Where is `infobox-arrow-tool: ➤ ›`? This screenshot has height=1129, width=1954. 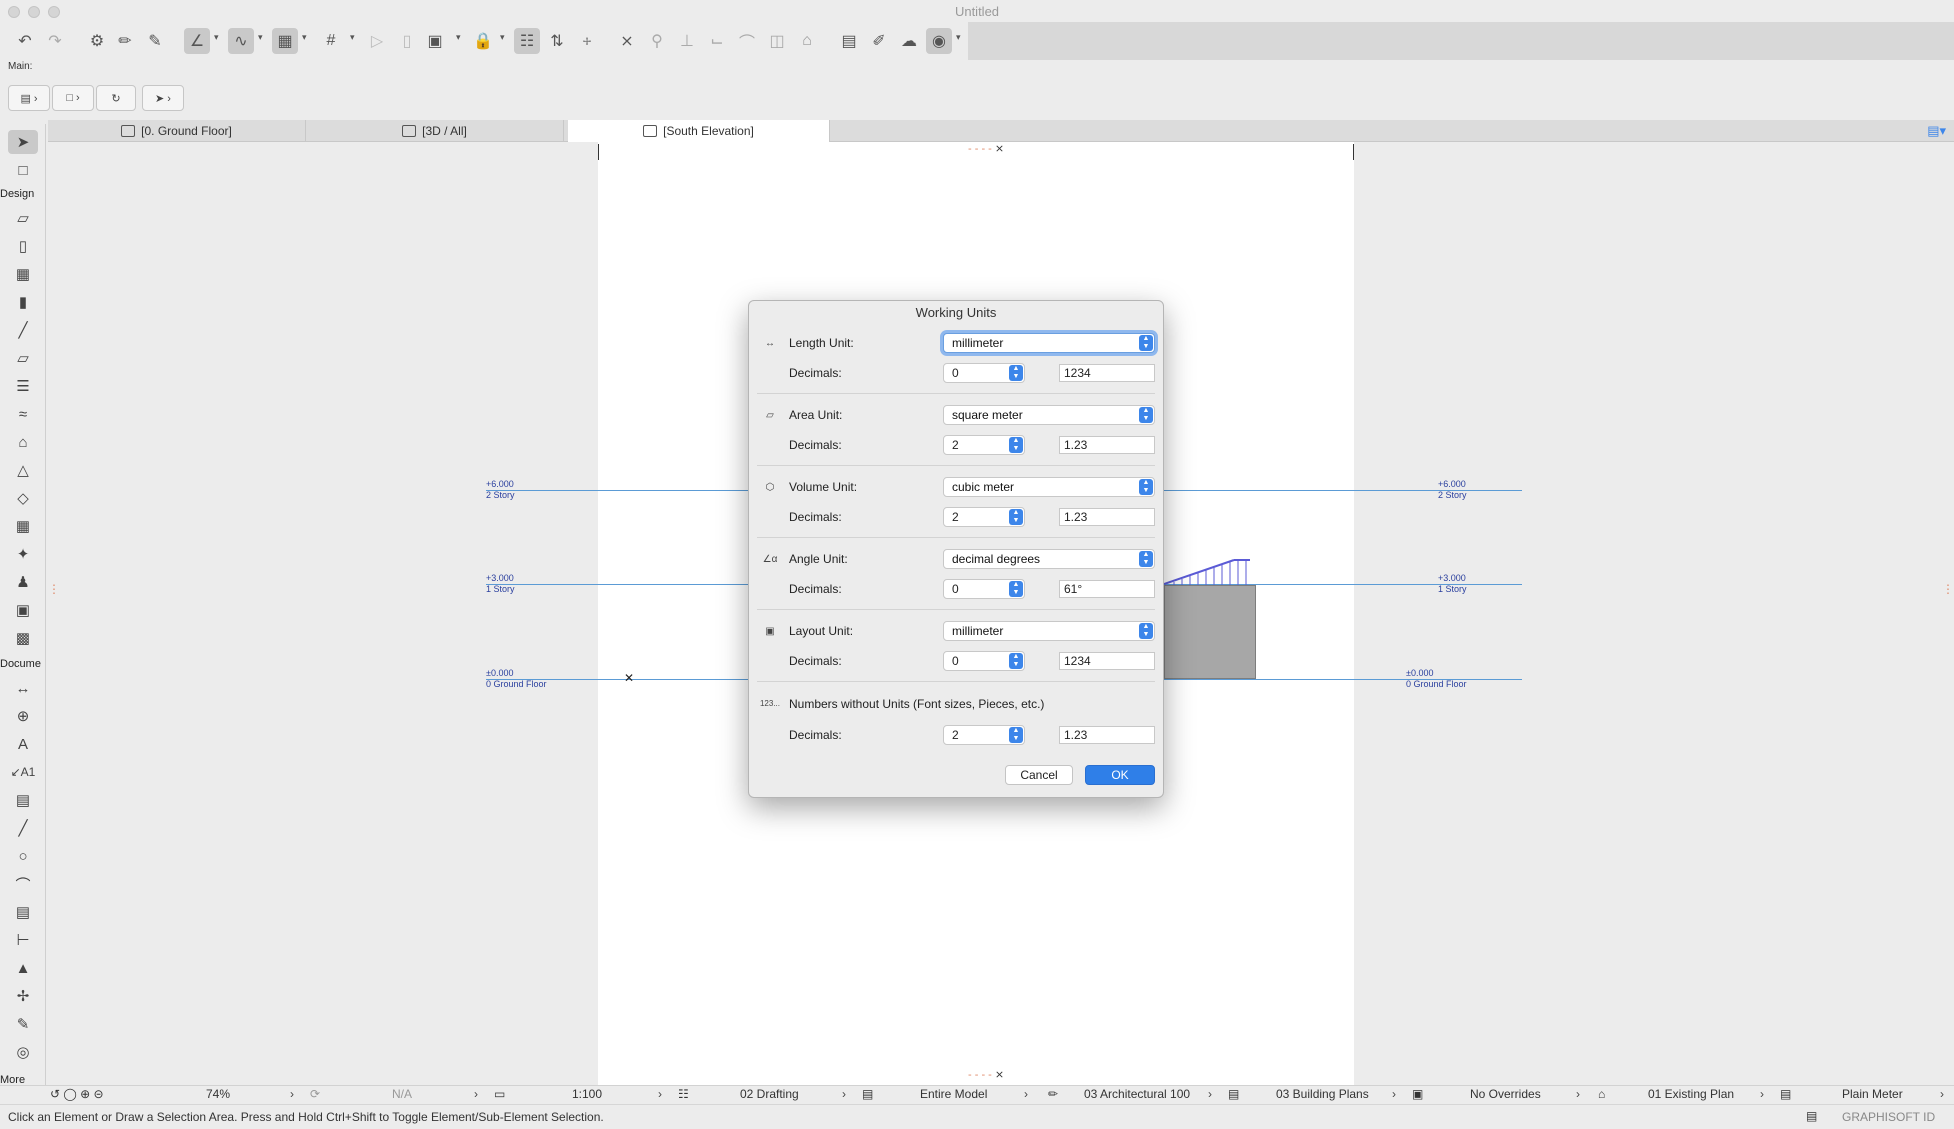 infobox-arrow-tool: ➤ › is located at coordinates (163, 98).